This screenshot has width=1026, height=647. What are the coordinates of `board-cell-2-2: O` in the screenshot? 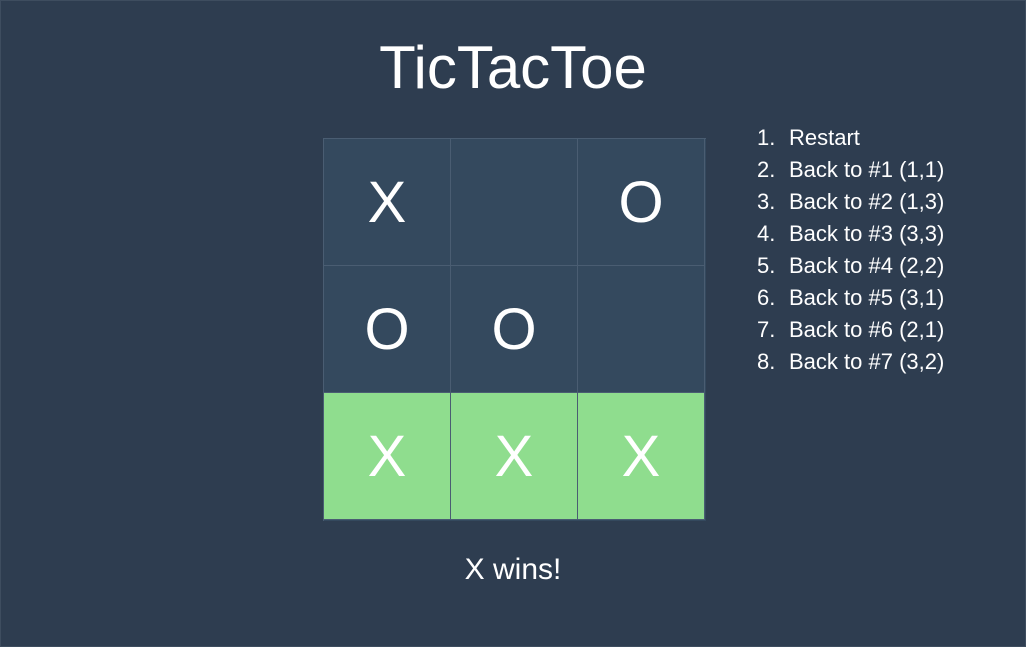 It's located at (514, 329).